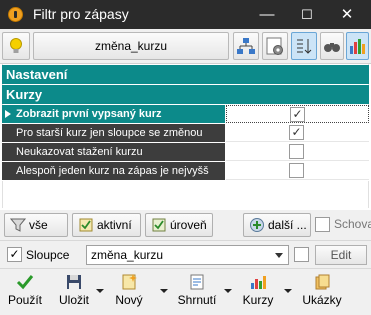 This screenshot has height=315, width=371. I want to click on columns-label: Sloupce, so click(48, 255).